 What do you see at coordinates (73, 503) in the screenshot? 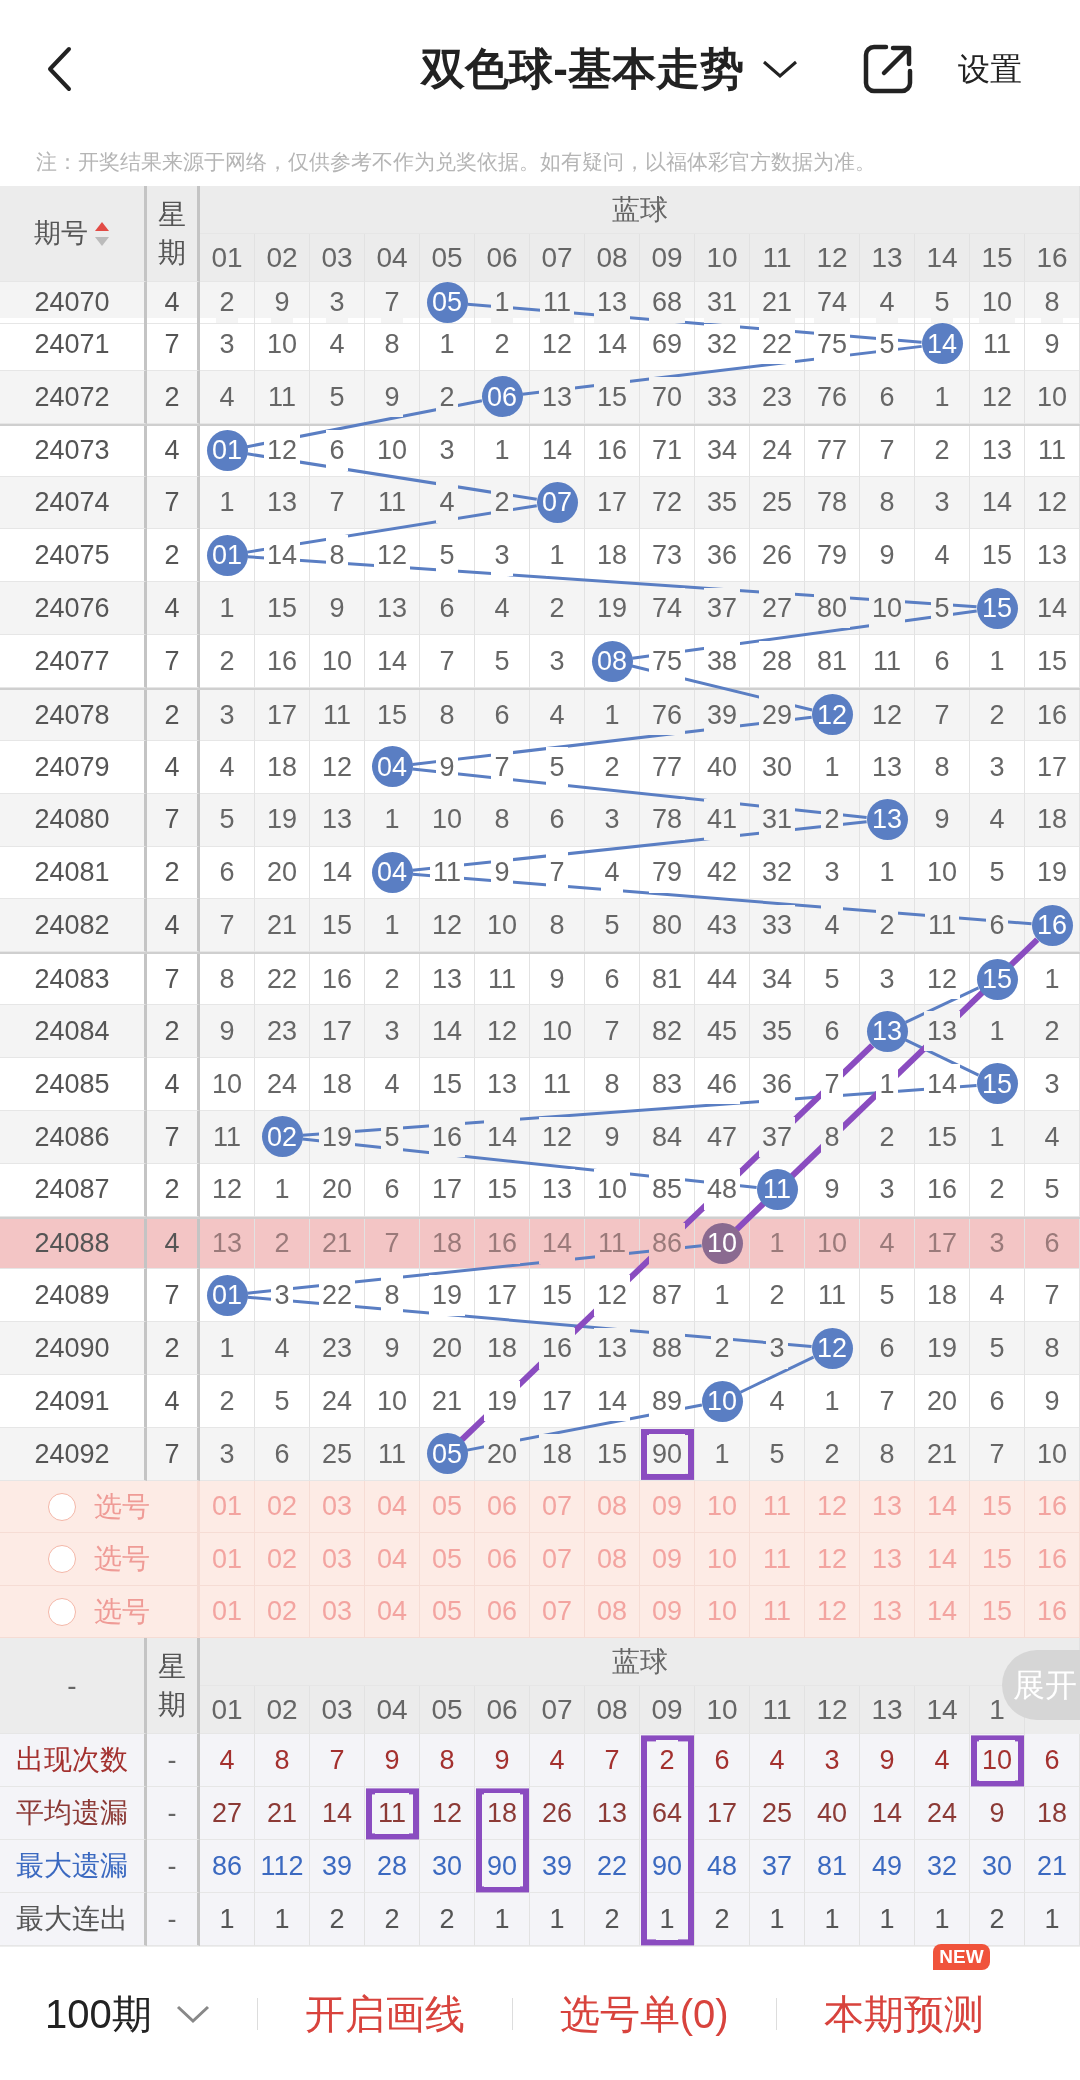
I see `table-cell: 24074` at bounding box center [73, 503].